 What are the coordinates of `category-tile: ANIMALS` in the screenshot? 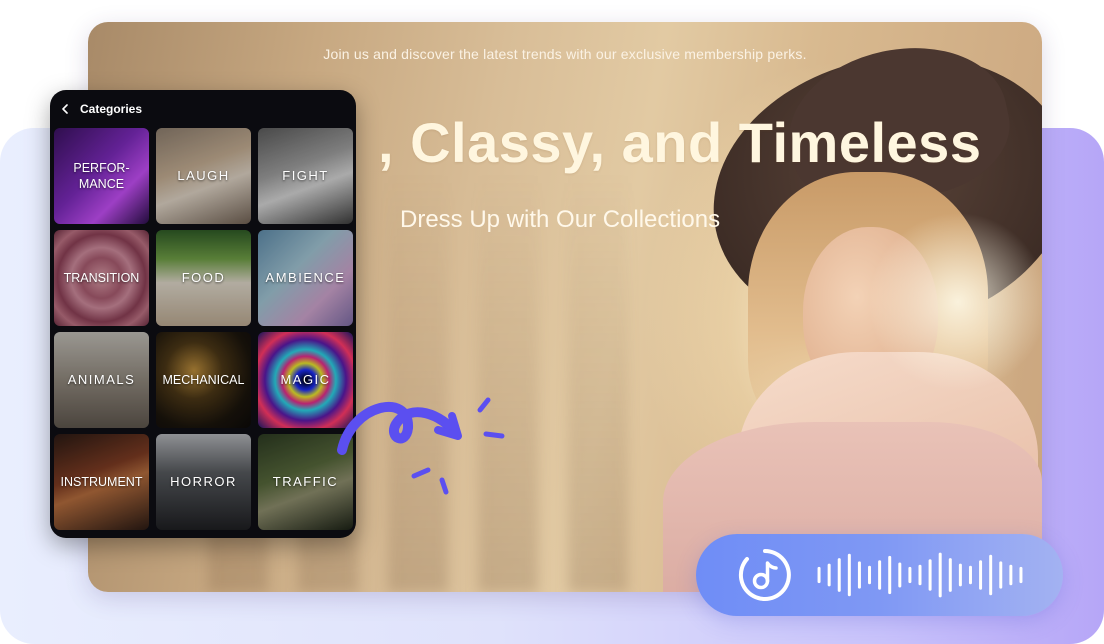 It's located at (101, 380).